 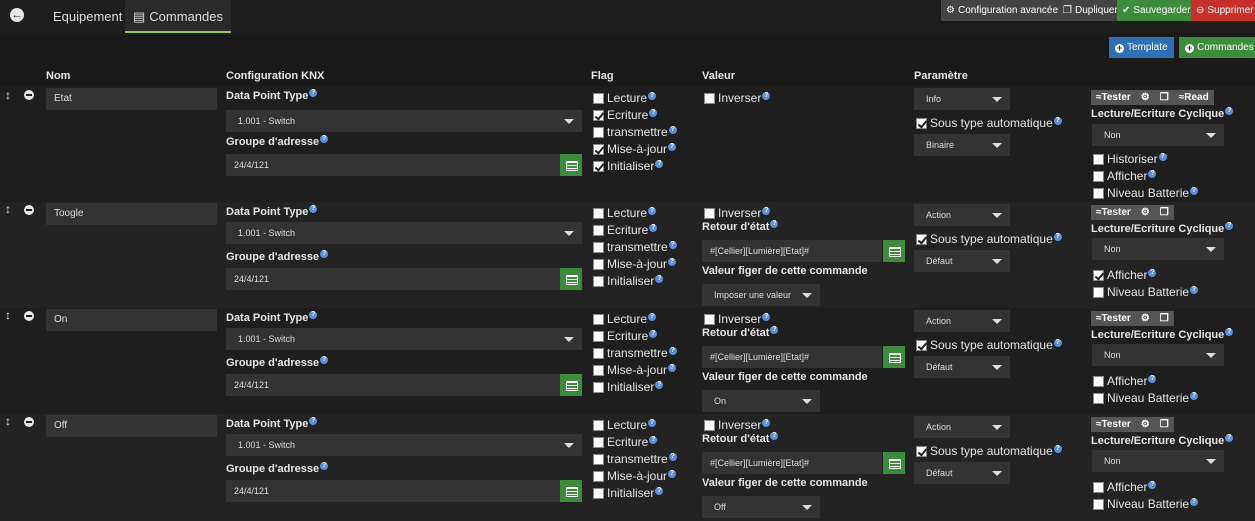 I want to click on add-command-button: + Commandes, so click(x=1217, y=47).